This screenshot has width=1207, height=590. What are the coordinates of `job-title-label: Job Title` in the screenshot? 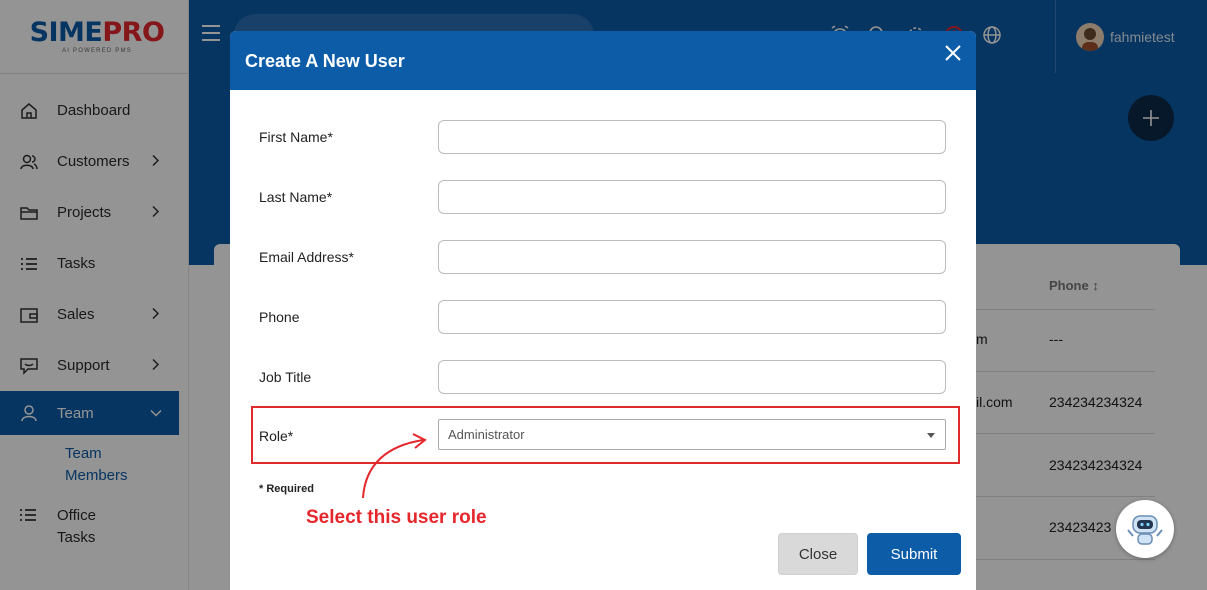 It's located at (285, 377).